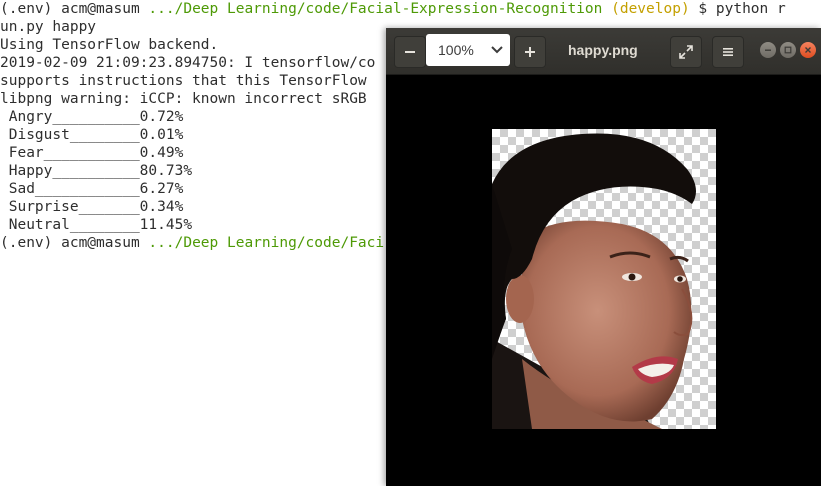 The width and height of the screenshot is (821, 486). What do you see at coordinates (92, 153) in the screenshot?
I see `result-fear: Fear___________0.49%` at bounding box center [92, 153].